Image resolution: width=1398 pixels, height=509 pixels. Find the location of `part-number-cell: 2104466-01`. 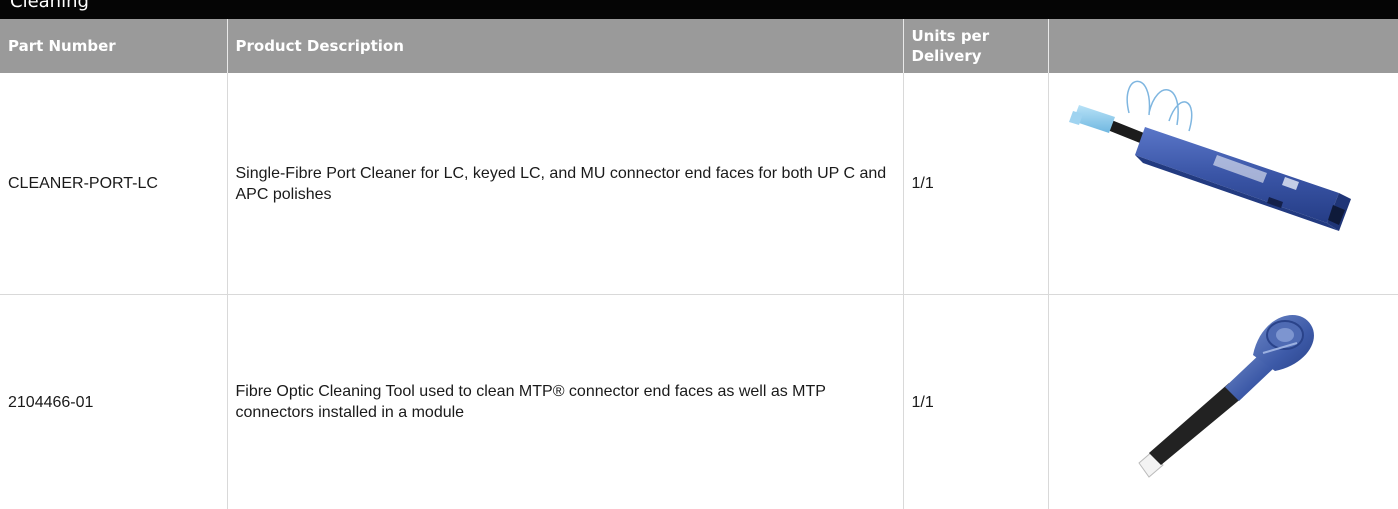

part-number-cell: 2104466-01 is located at coordinates (114, 401).